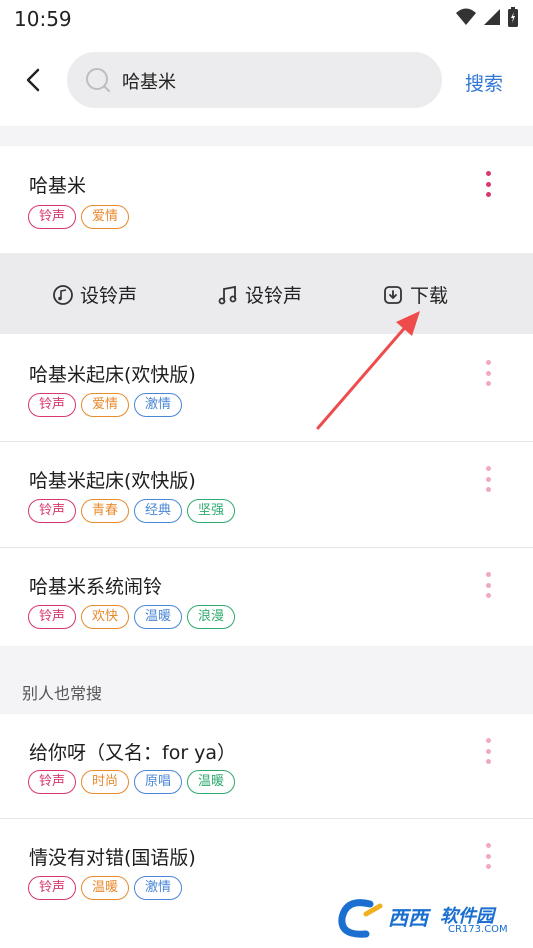 The image size is (533, 948). Describe the element at coordinates (58, 186) in the screenshot. I see `song-title: 哈基米` at that location.